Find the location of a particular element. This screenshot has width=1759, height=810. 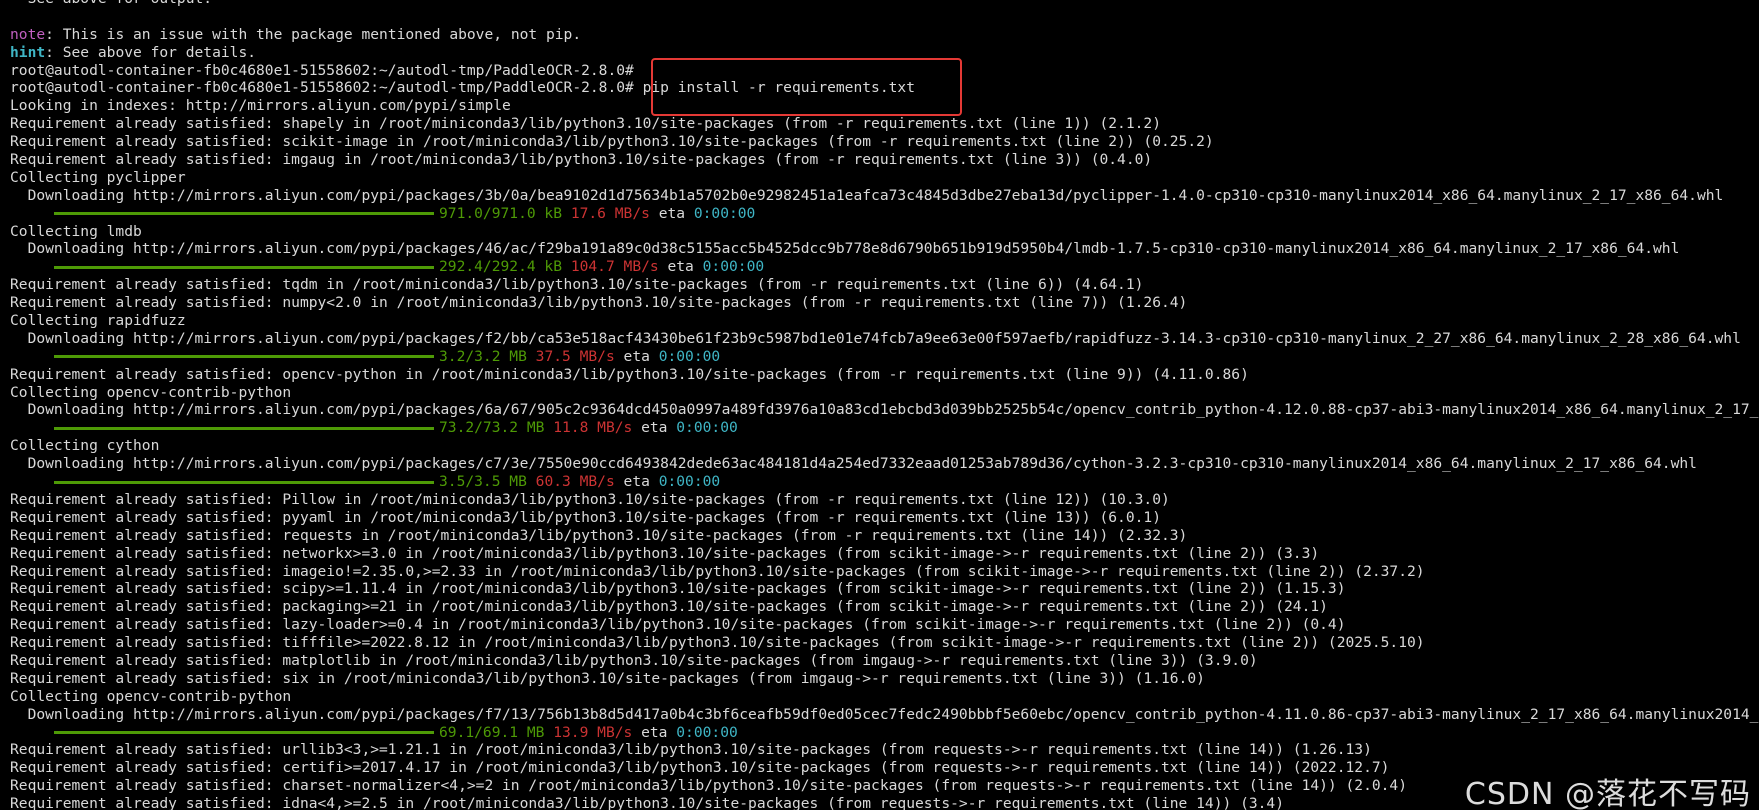

download-progress-line: 3.2/3.2 MB 37.5 MB/s eta 0:00:00 is located at coordinates (884, 357).